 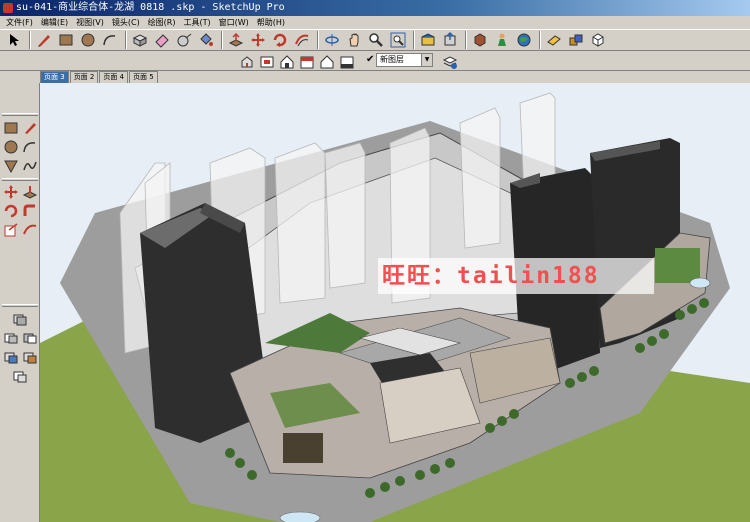 What do you see at coordinates (88, 40) in the screenshot?
I see `circle-tool-button` at bounding box center [88, 40].